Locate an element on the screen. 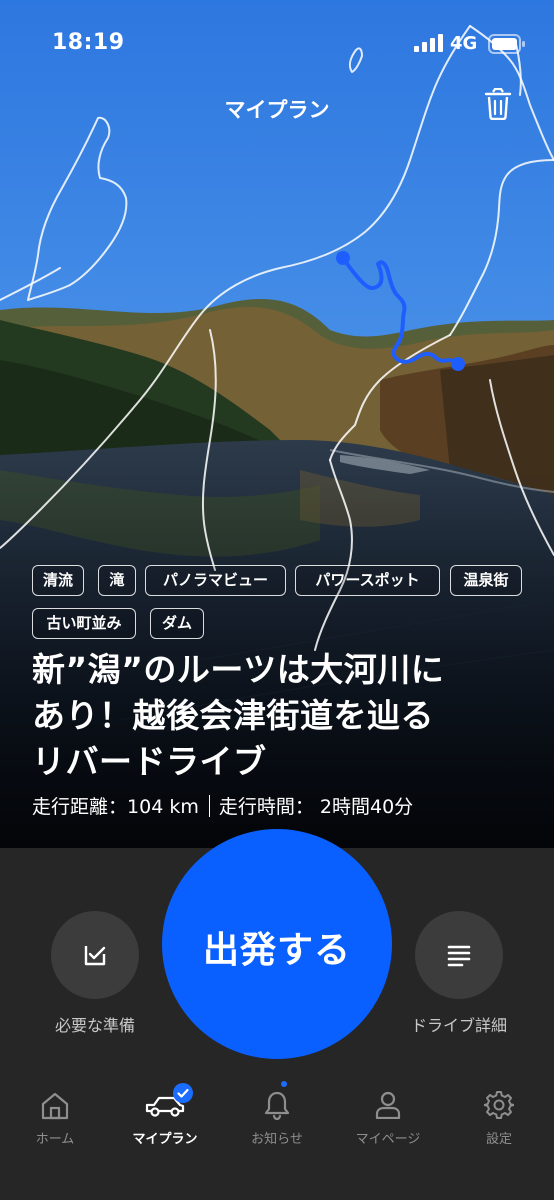 The width and height of the screenshot is (554, 1200). gear-icon is located at coordinates (499, 1105).